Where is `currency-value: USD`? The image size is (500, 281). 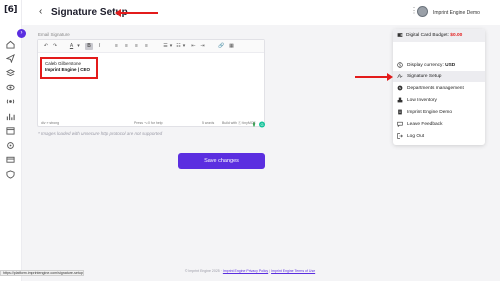
currency-value: USD is located at coordinates (450, 65).